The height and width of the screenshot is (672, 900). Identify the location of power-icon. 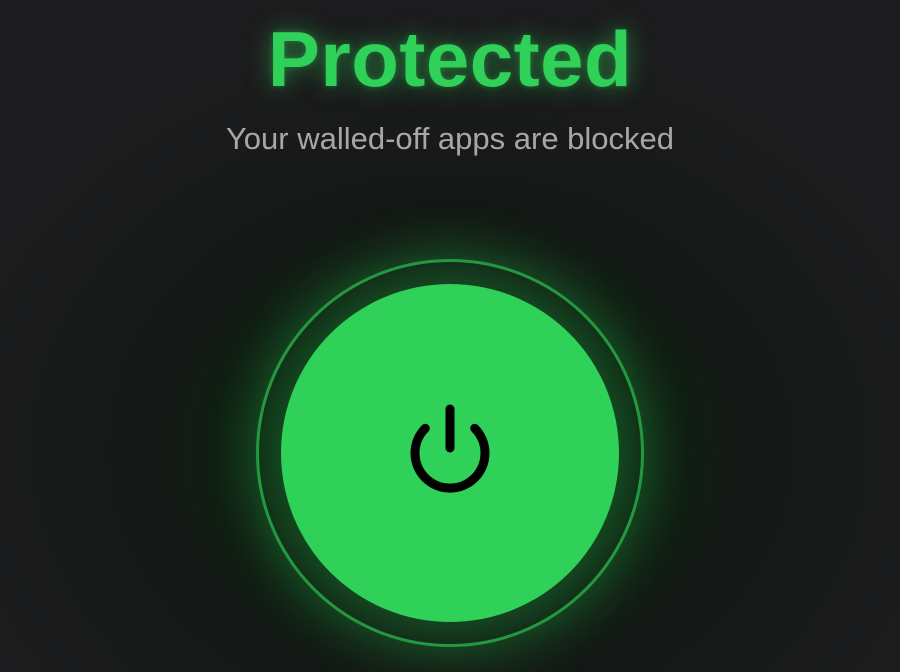
(450, 448).